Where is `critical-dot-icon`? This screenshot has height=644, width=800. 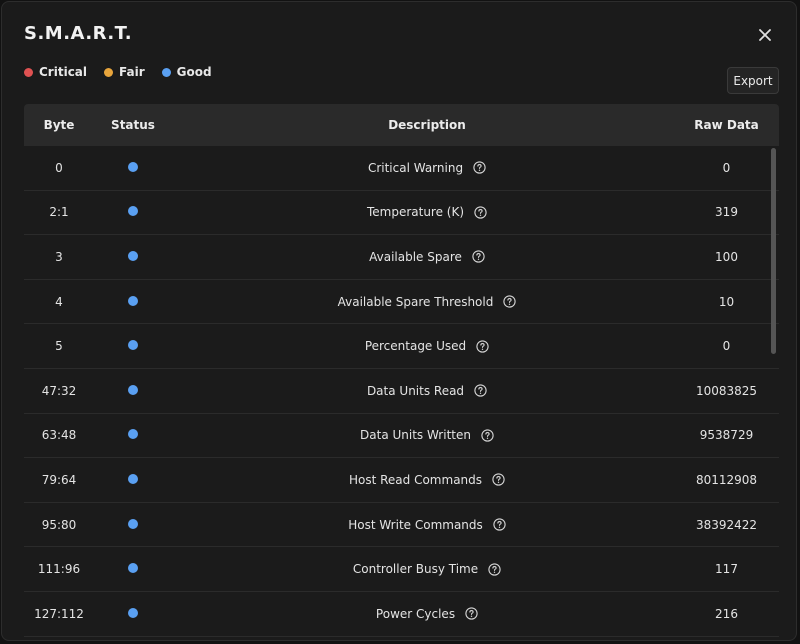
critical-dot-icon is located at coordinates (28, 72).